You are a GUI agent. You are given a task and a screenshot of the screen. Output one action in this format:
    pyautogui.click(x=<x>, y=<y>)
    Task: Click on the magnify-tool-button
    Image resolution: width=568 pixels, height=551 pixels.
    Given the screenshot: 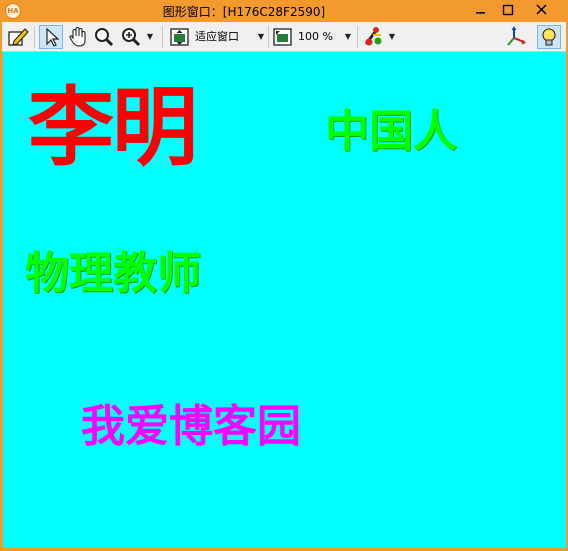 What is the action you would take?
    pyautogui.click(x=104, y=37)
    